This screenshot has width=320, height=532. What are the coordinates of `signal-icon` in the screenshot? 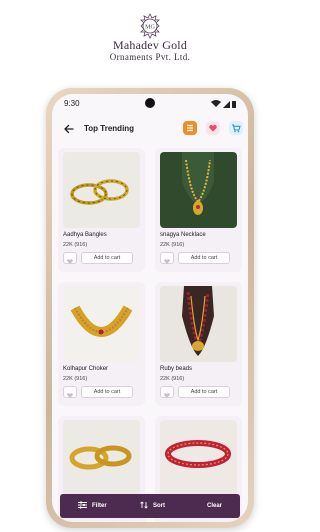 It's located at (226, 104).